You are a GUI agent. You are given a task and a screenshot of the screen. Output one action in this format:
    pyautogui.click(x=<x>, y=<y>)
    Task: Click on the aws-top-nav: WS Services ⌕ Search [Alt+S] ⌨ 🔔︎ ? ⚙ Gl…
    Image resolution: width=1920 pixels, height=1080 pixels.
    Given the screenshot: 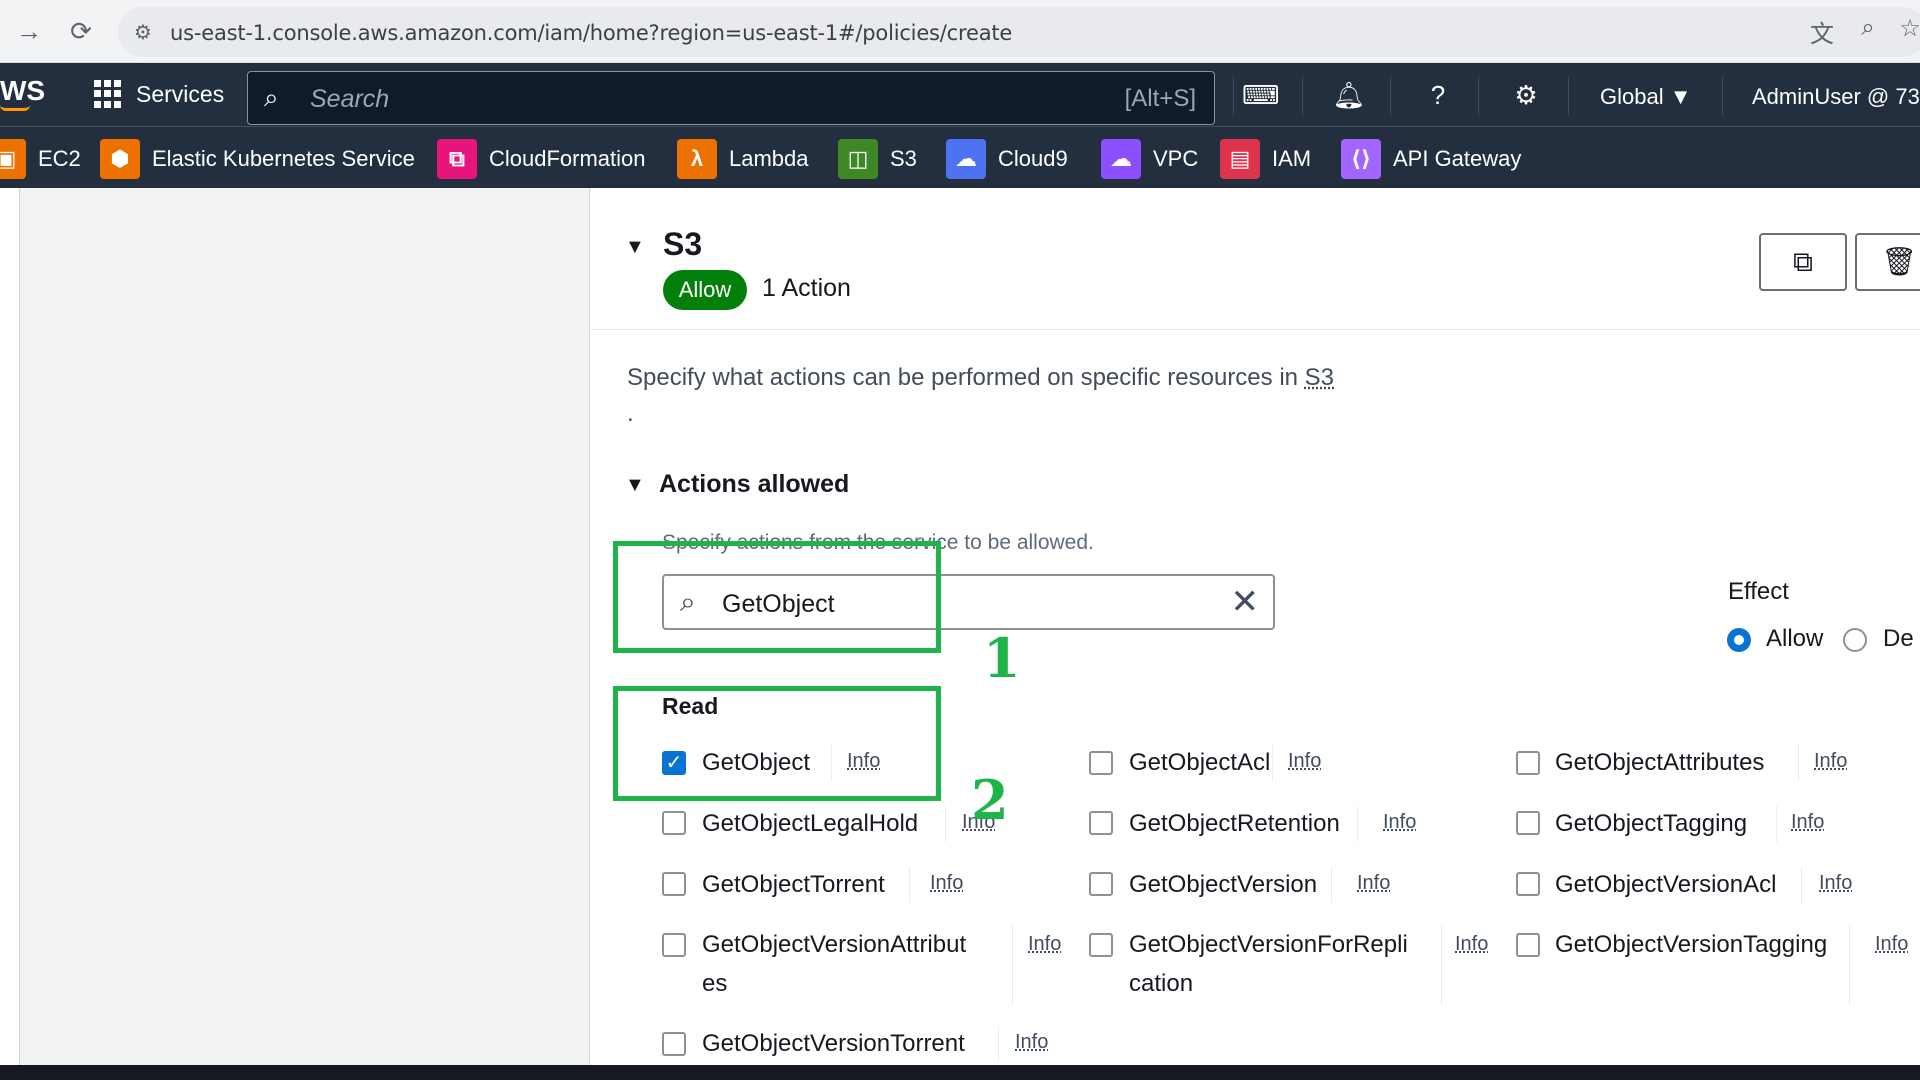 What is the action you would take?
    pyautogui.click(x=960, y=94)
    